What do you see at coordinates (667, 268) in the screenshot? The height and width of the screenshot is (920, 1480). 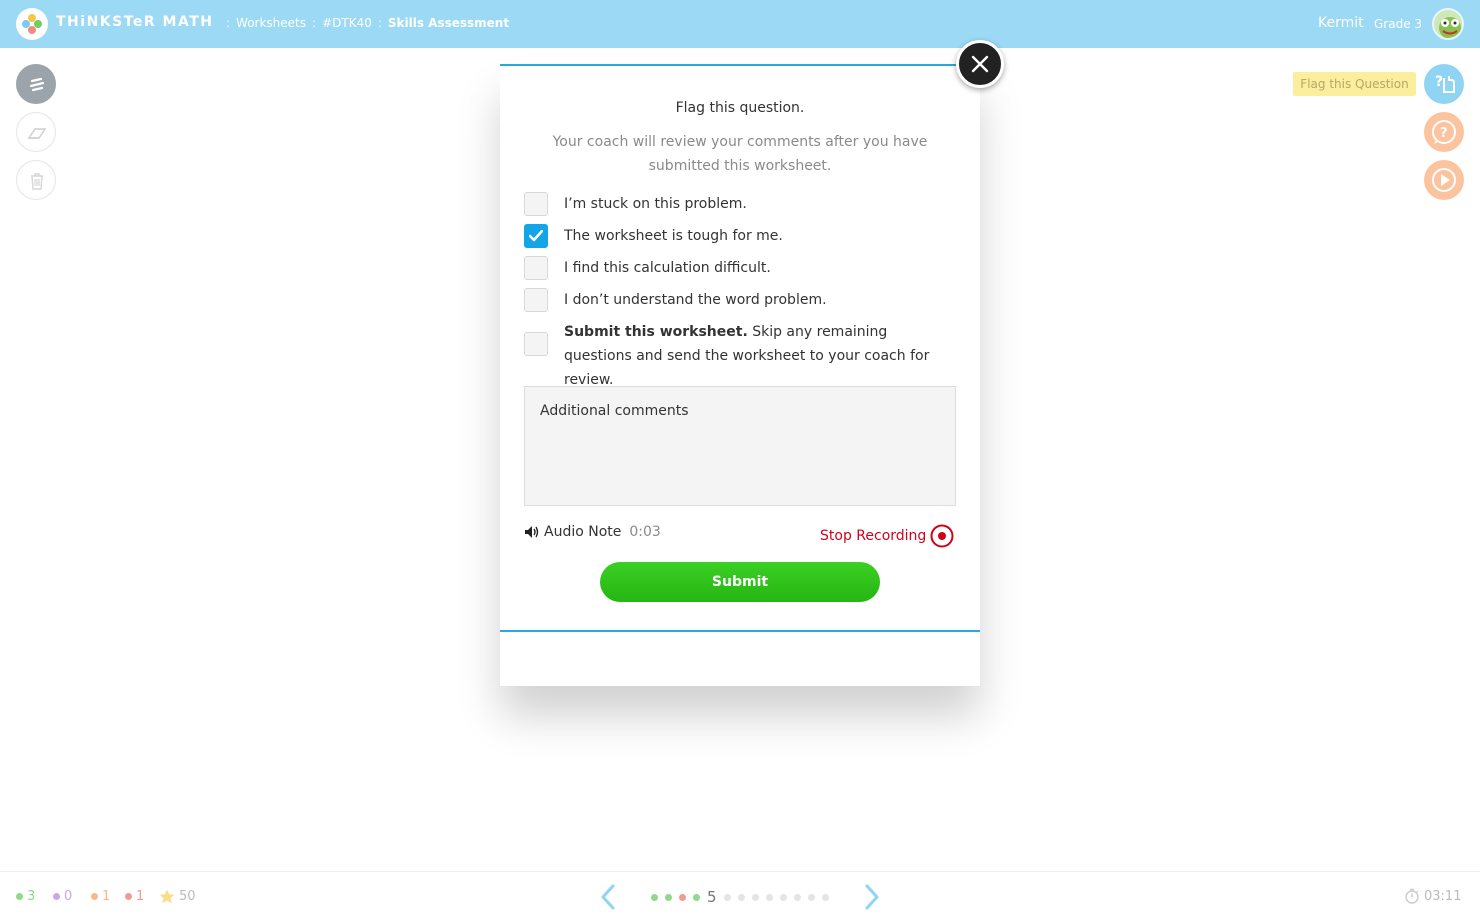 I see `option-label: I find this calculation difficult.` at bounding box center [667, 268].